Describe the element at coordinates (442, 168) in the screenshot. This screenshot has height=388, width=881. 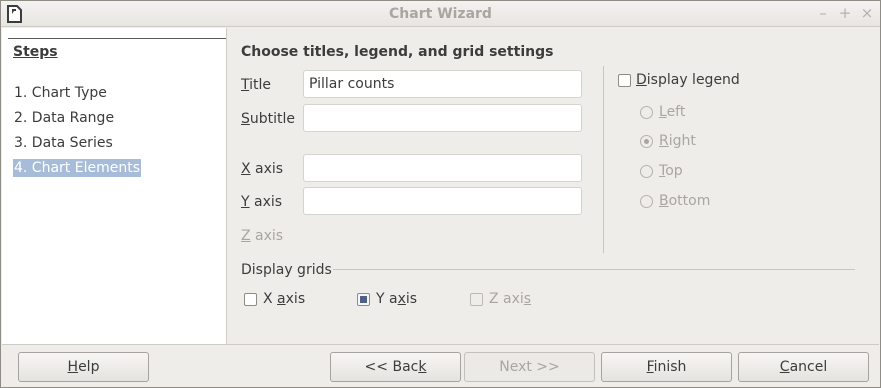
I see `x-axis-input` at that location.